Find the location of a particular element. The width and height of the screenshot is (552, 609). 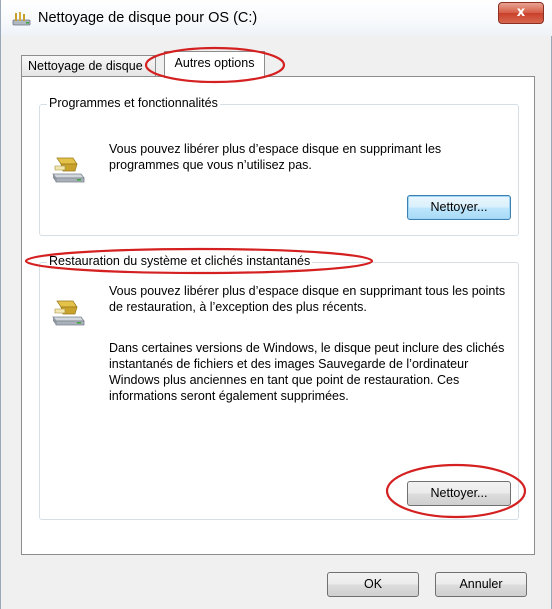

tab-autres-options: Autres options is located at coordinates (214, 64).